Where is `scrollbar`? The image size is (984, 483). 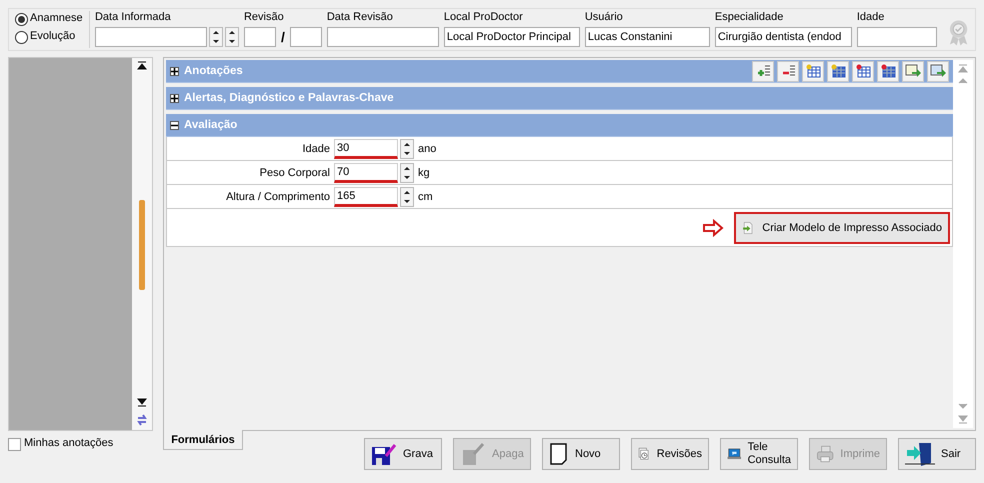
scrollbar is located at coordinates (142, 244).